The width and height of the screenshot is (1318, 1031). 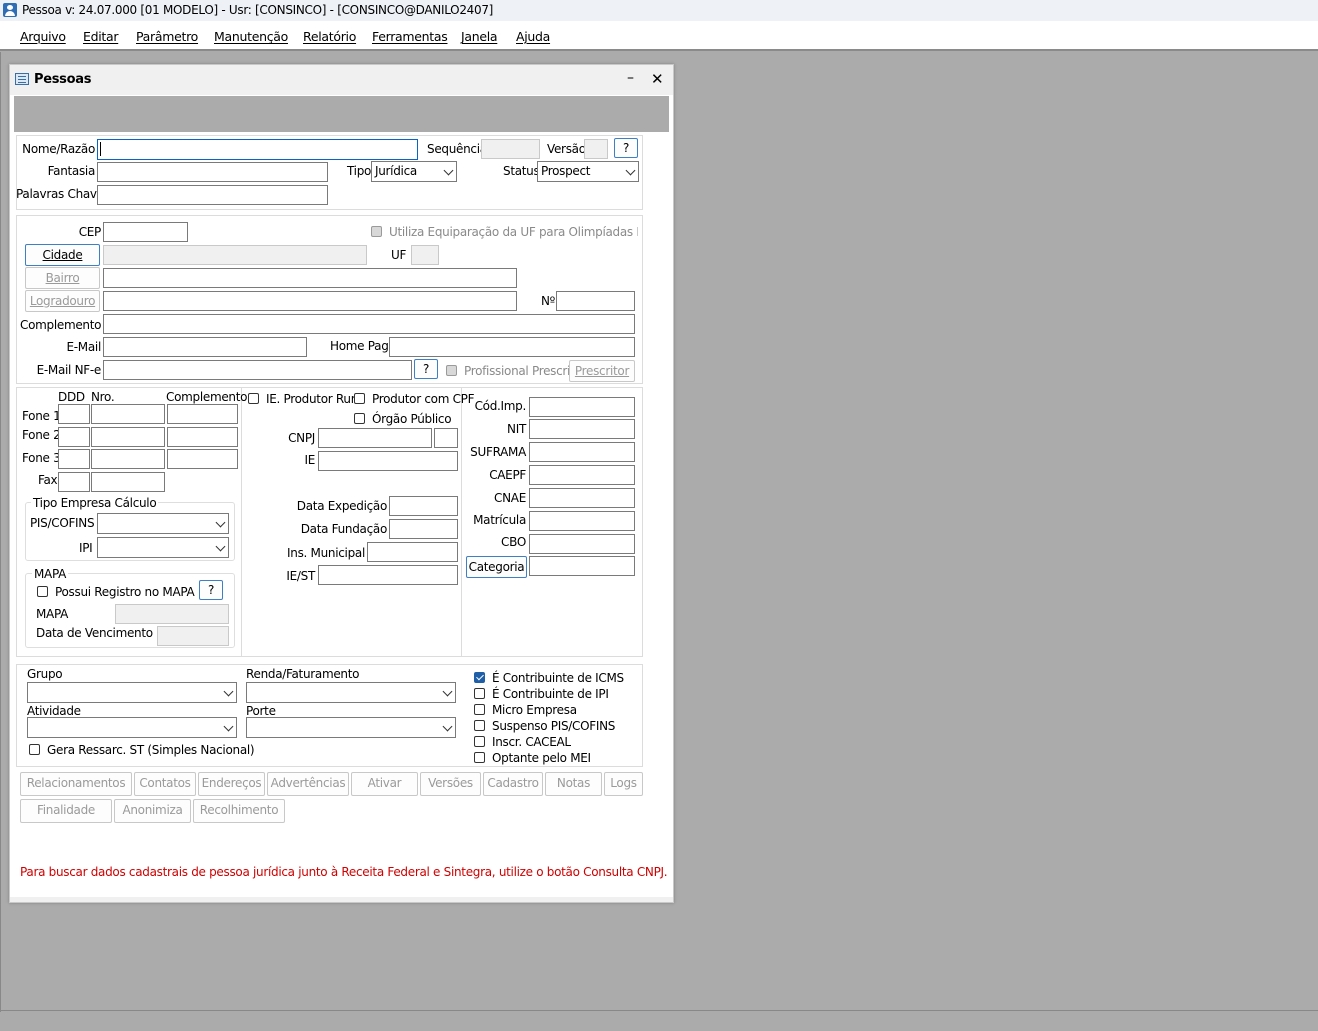 I want to click on data-expedicao-input, so click(x=423, y=506).